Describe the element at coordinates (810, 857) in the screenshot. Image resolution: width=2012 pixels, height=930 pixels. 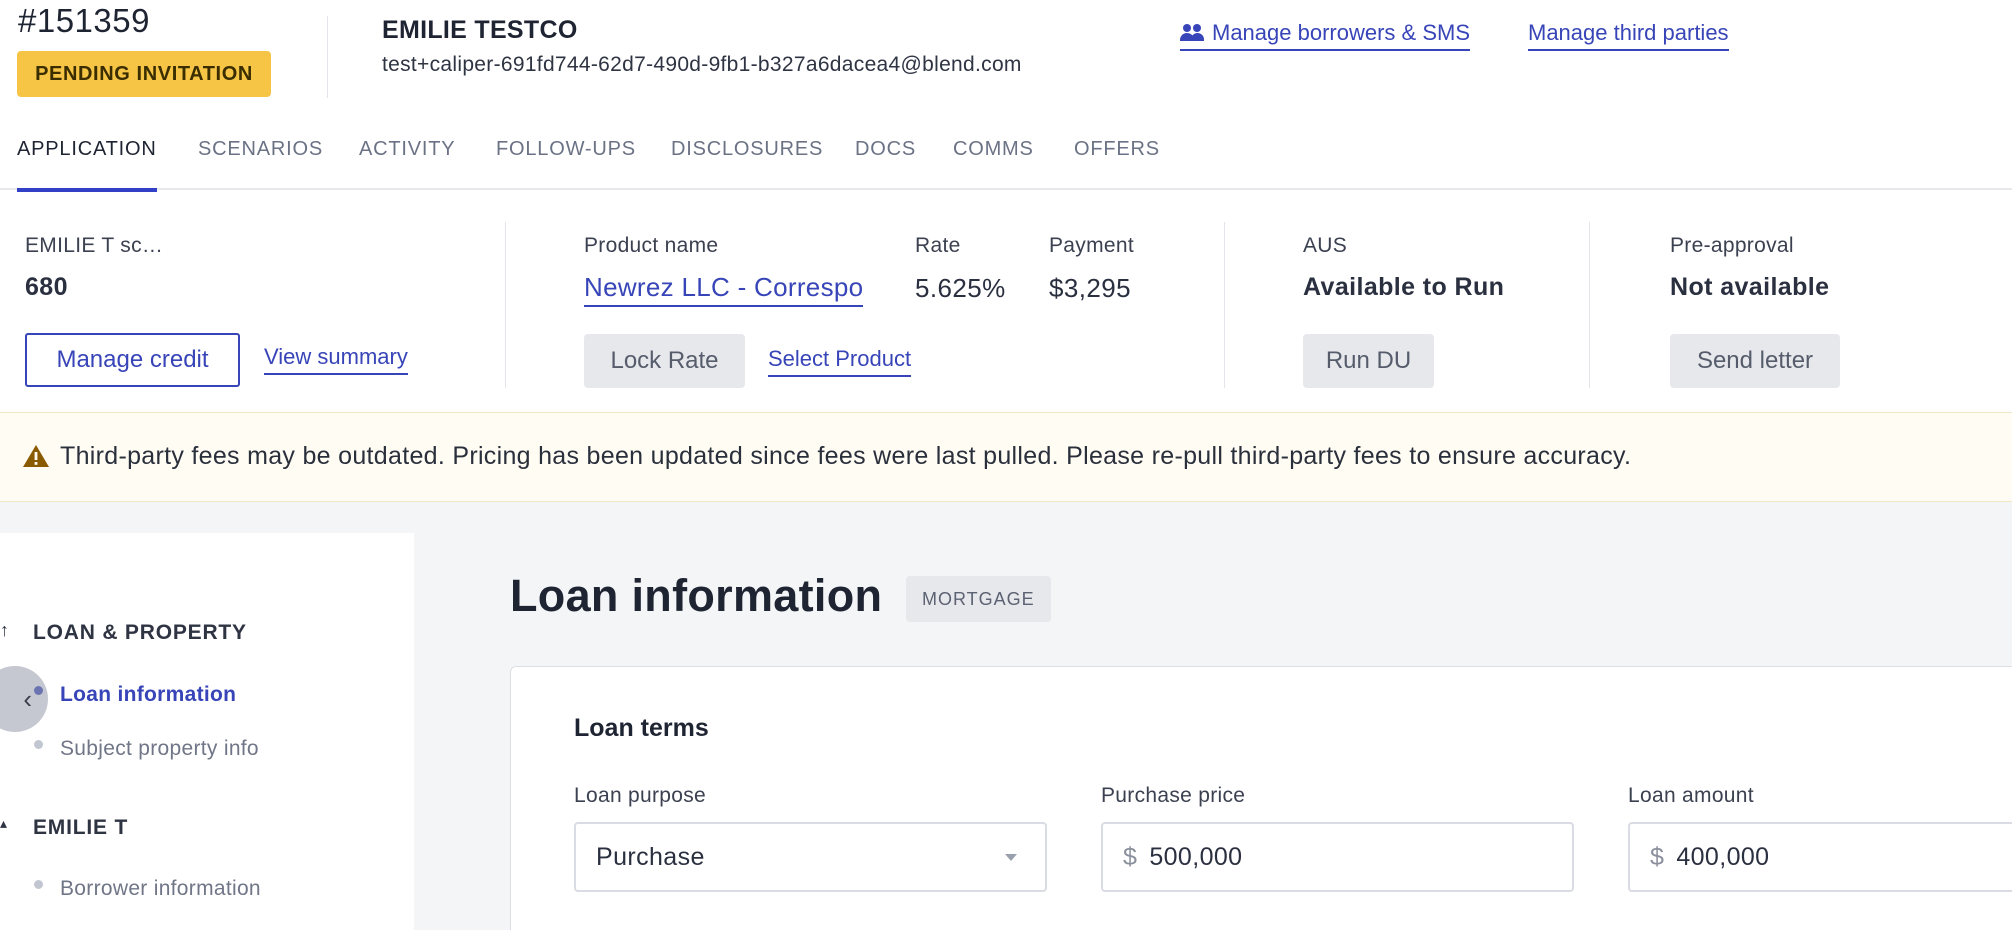
I see `loan-purpose-select: Purchase` at that location.